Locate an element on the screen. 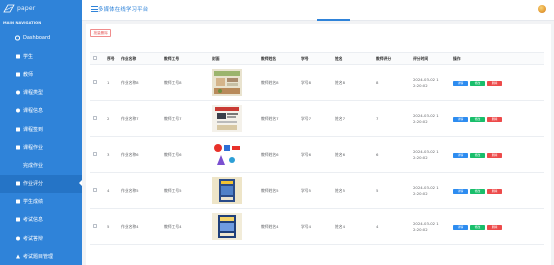 Image resolution: width=554 pixels, height=265 pixels. teacher-score: 7 is located at coordinates (391, 118).